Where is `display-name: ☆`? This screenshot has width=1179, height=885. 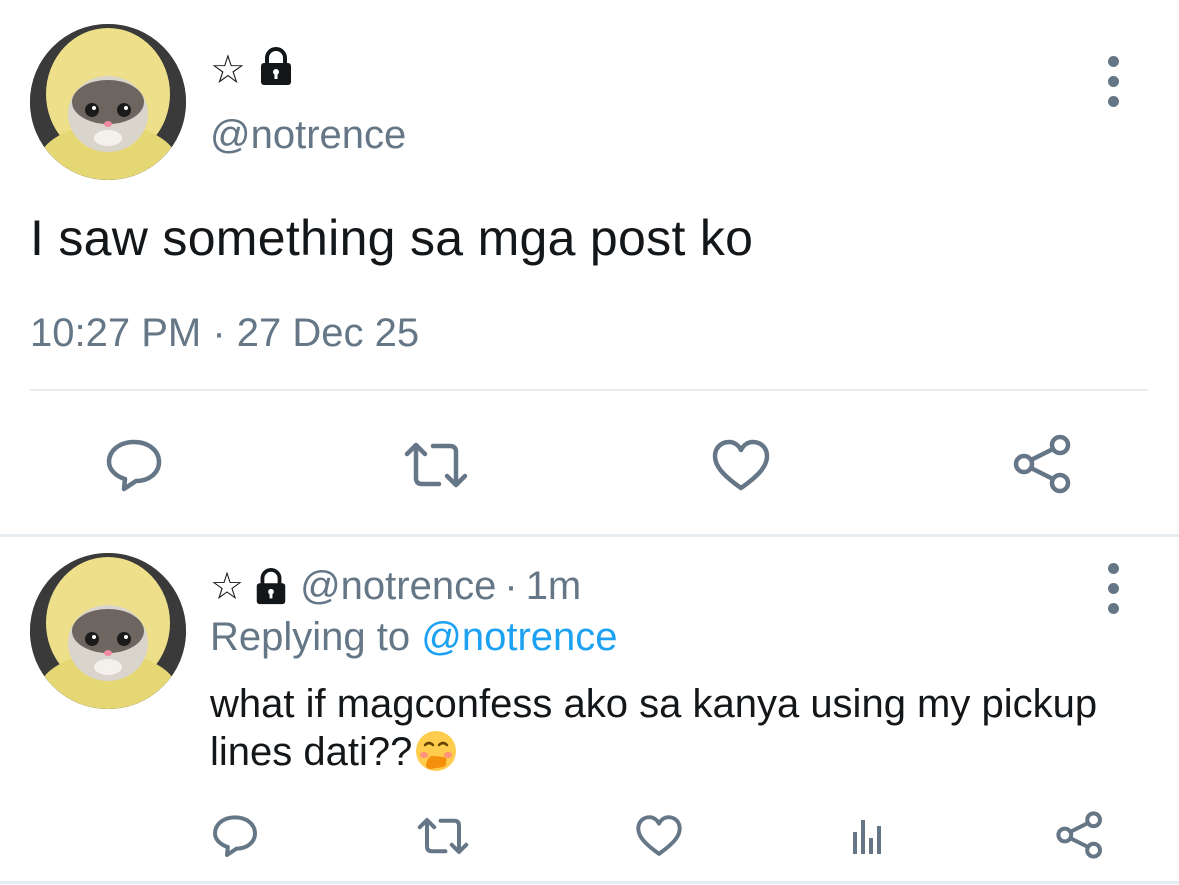
display-name: ☆ is located at coordinates (253, 69).